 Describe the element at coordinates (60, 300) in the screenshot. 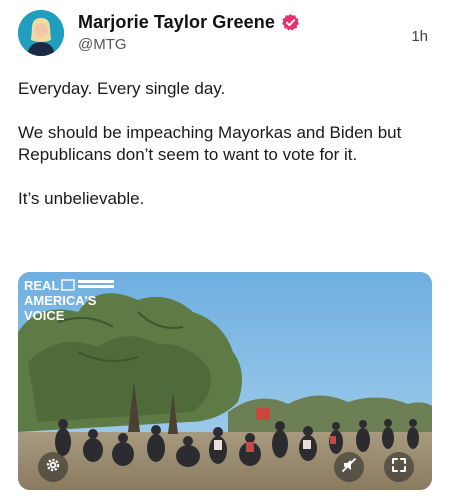

I see `watermark-line-2: AMERICA'S` at that location.